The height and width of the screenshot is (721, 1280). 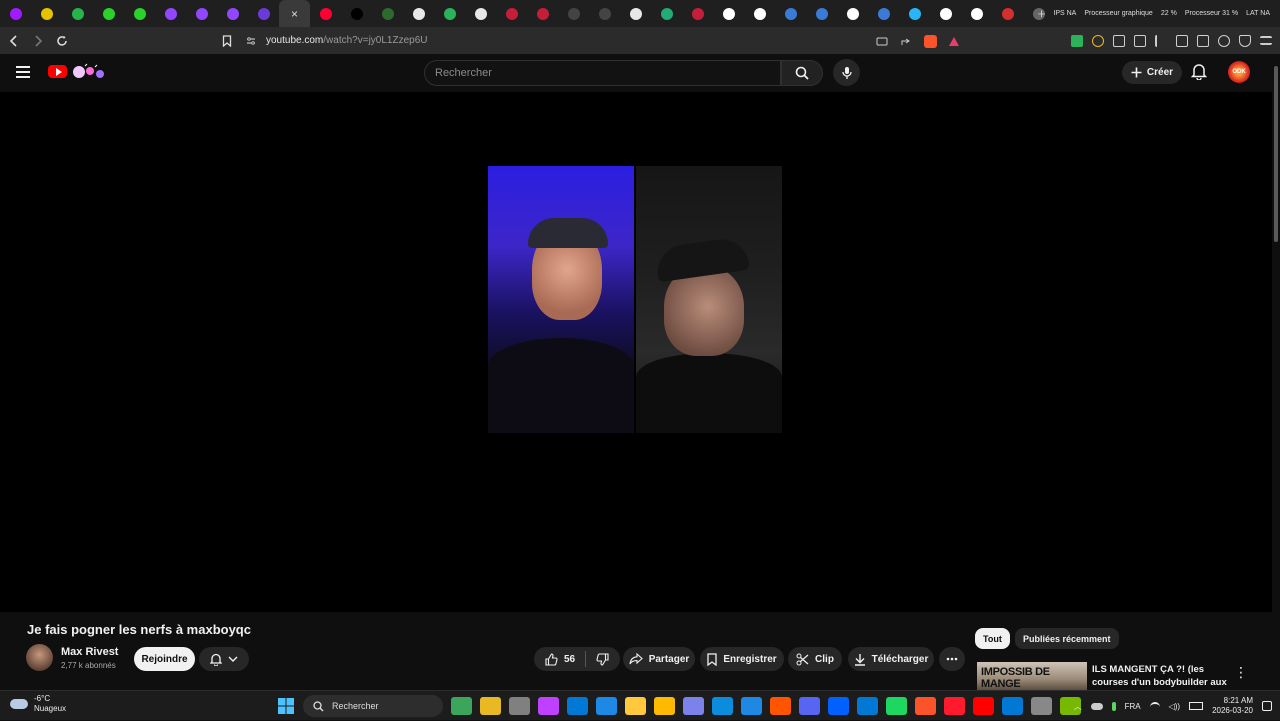 I want to click on join-button: Rejoindre, so click(x=164, y=659).